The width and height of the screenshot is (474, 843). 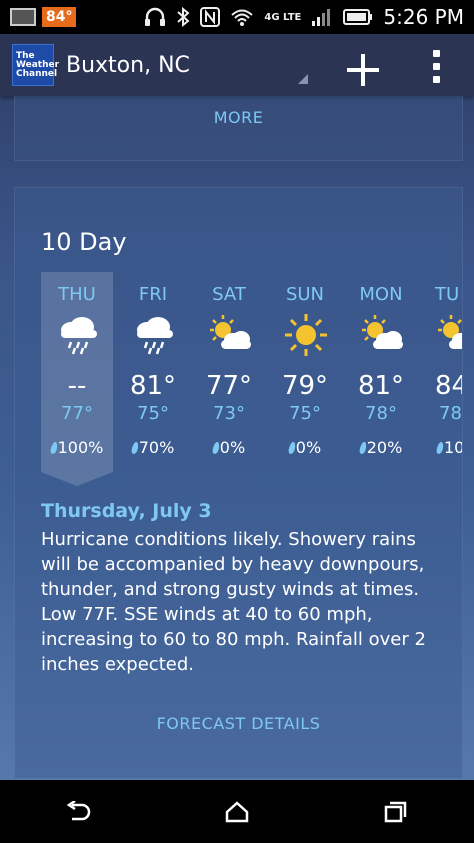 What do you see at coordinates (238, 723) in the screenshot?
I see `forecast-details-link: FORECAST DETAILS` at bounding box center [238, 723].